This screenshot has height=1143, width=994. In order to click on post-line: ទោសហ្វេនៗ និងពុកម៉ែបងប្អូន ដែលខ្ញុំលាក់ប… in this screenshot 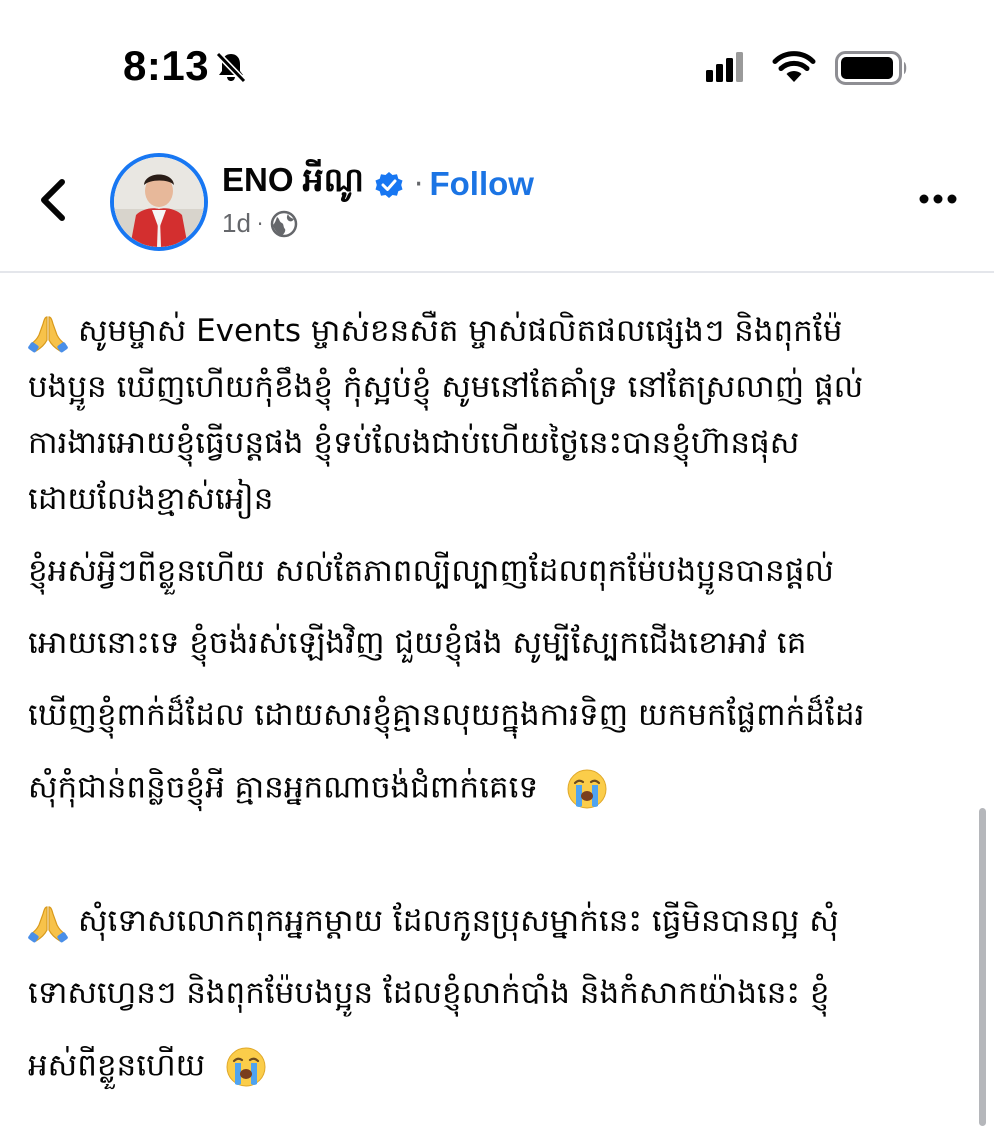, I will do `click(429, 996)`.